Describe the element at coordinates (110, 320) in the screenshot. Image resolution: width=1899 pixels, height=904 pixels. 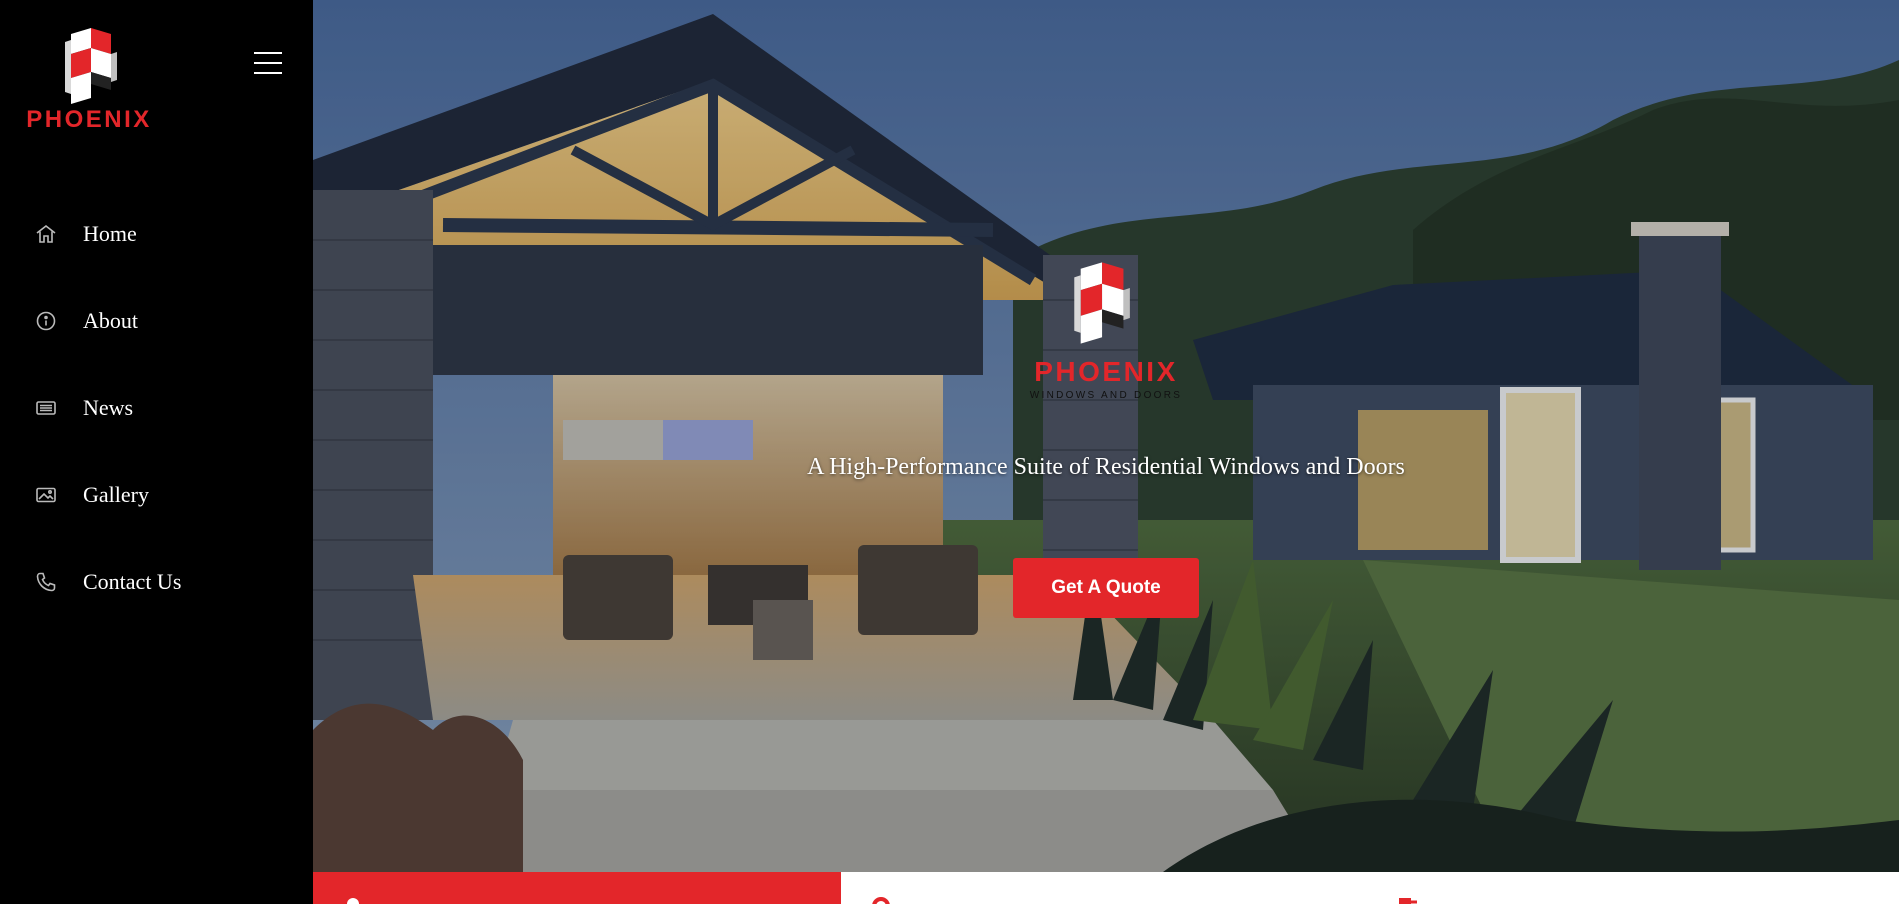
I see `nav-label-about: About` at that location.